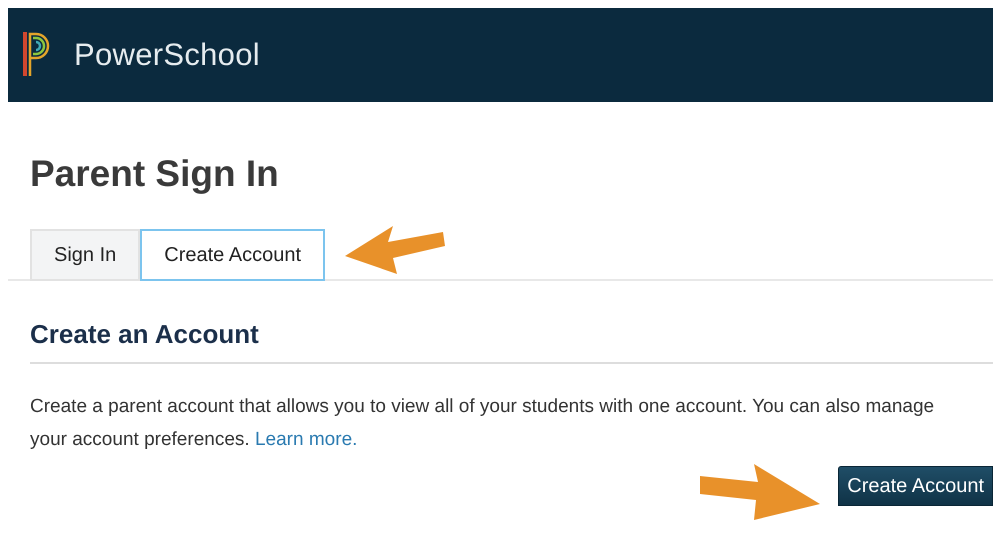 The width and height of the screenshot is (993, 542). Describe the element at coordinates (155, 174) in the screenshot. I see `page-title: Parent Sign In` at that location.